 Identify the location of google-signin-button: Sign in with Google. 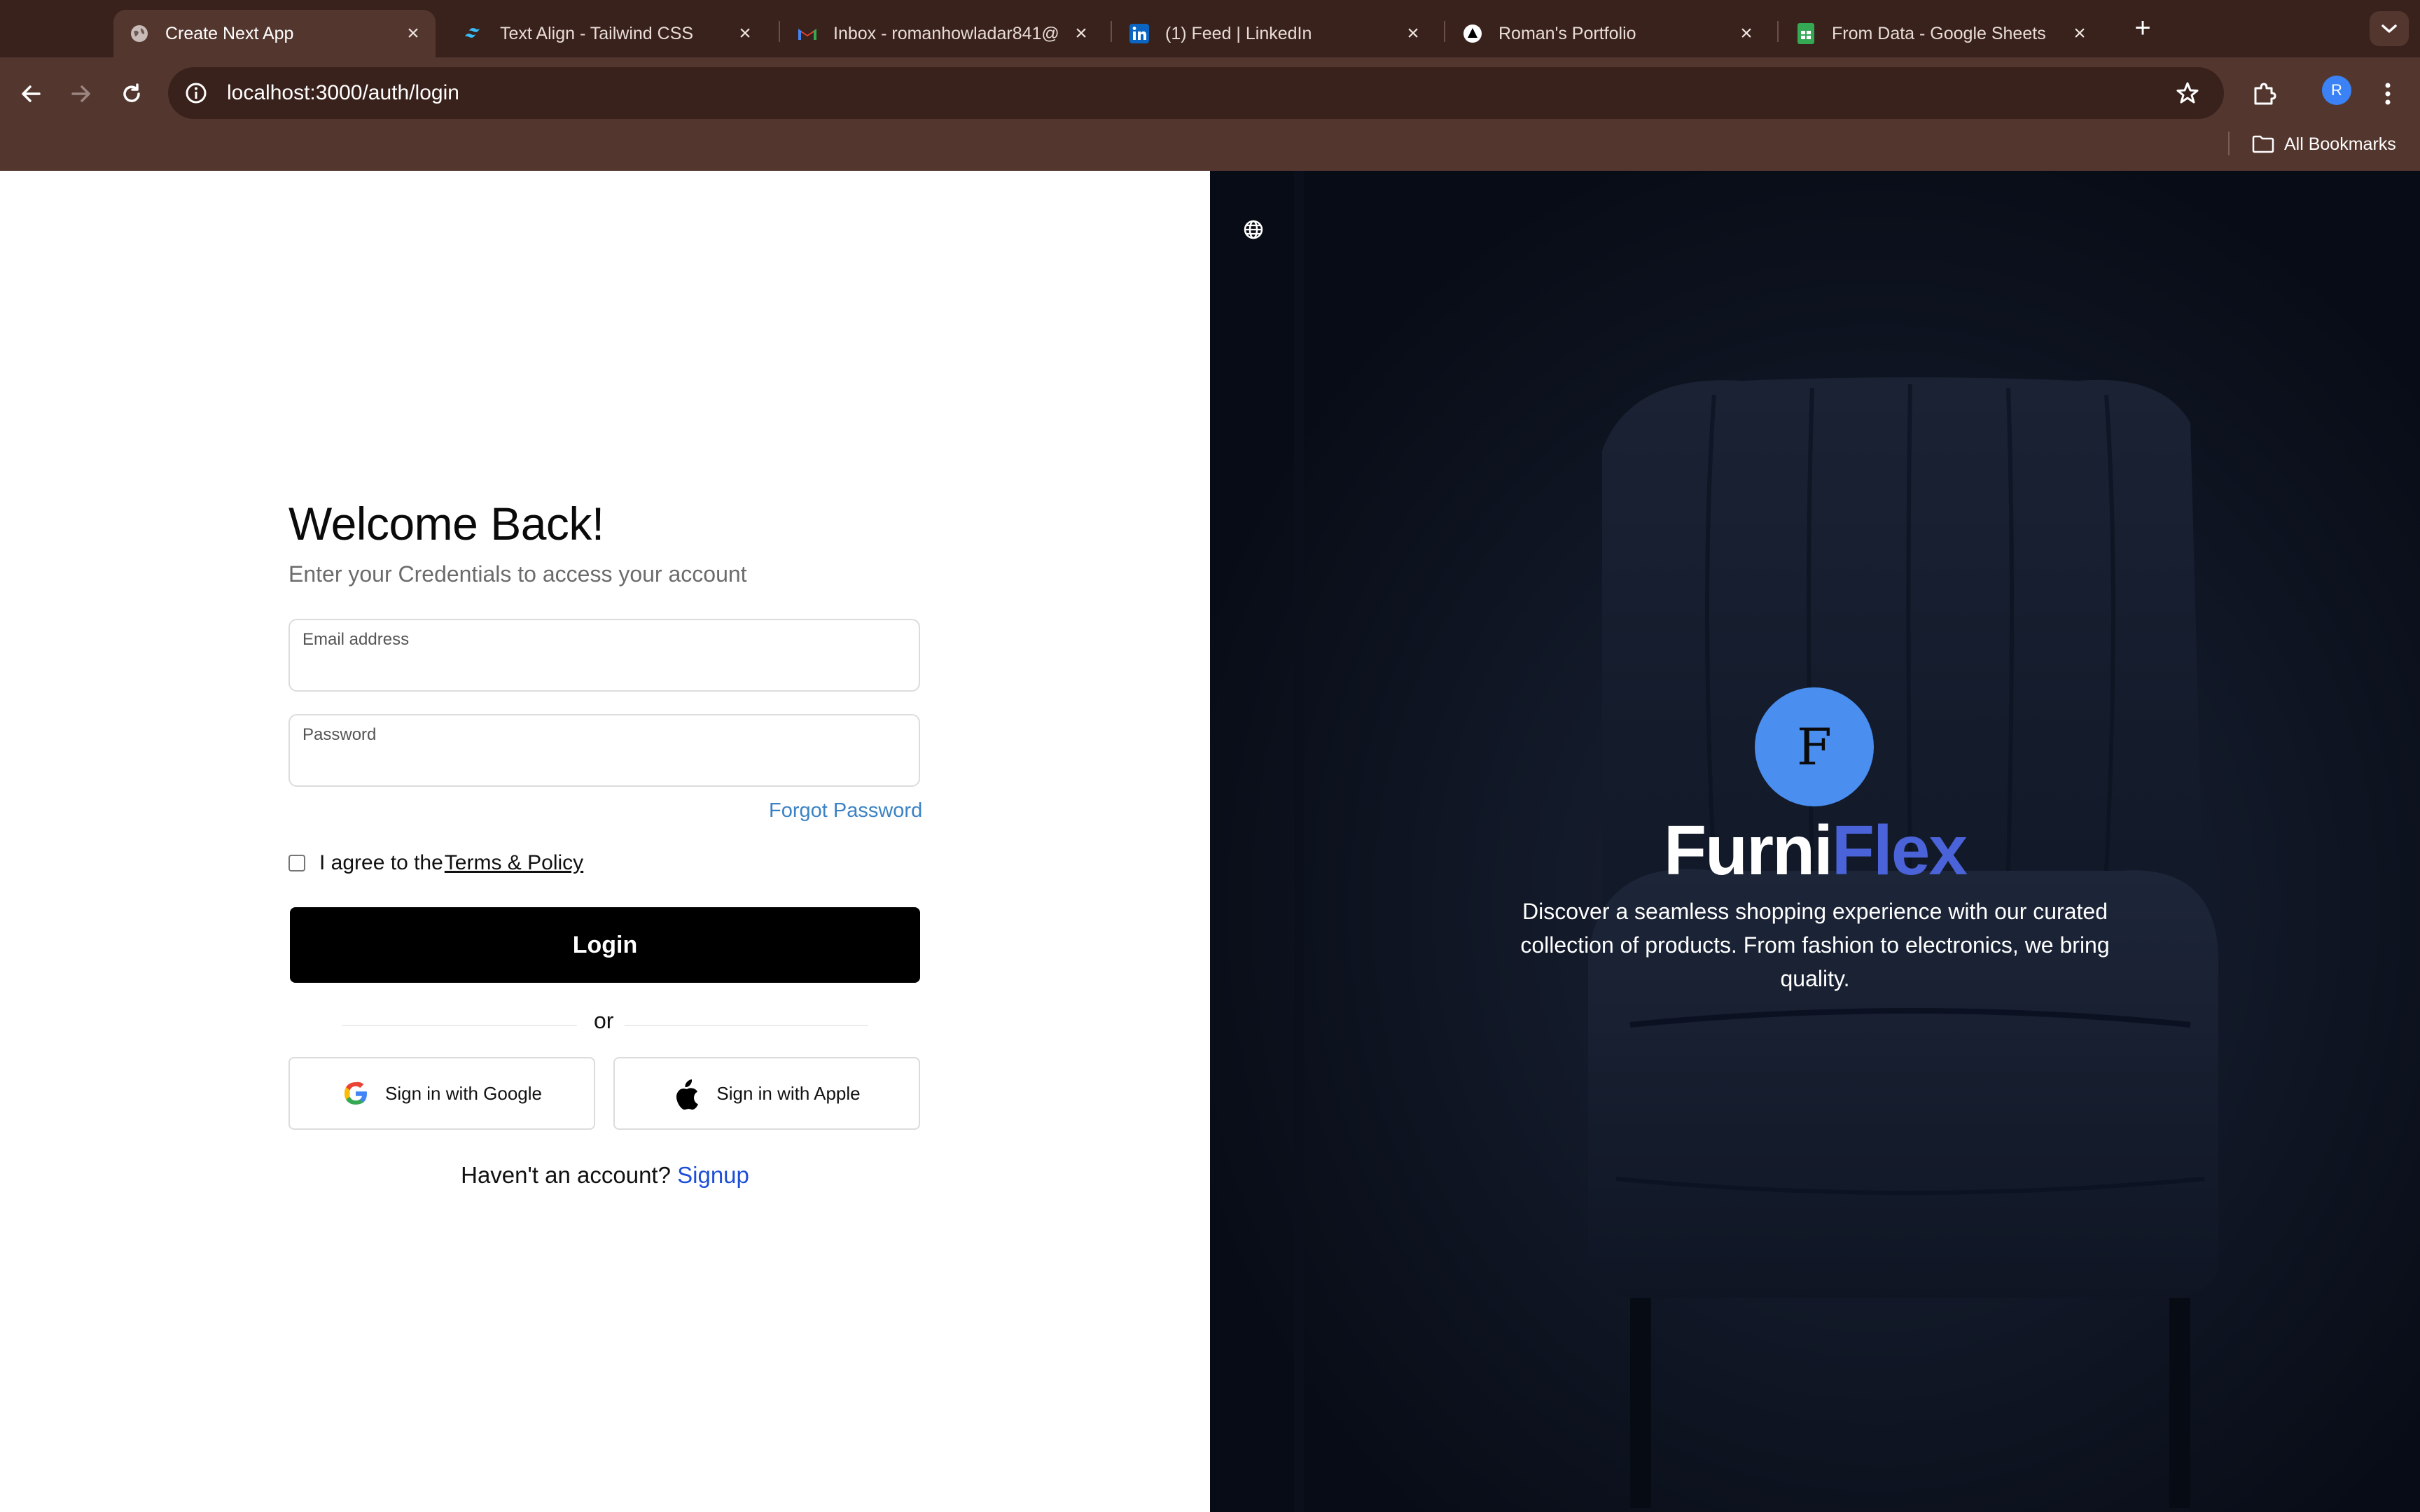
(441, 1093).